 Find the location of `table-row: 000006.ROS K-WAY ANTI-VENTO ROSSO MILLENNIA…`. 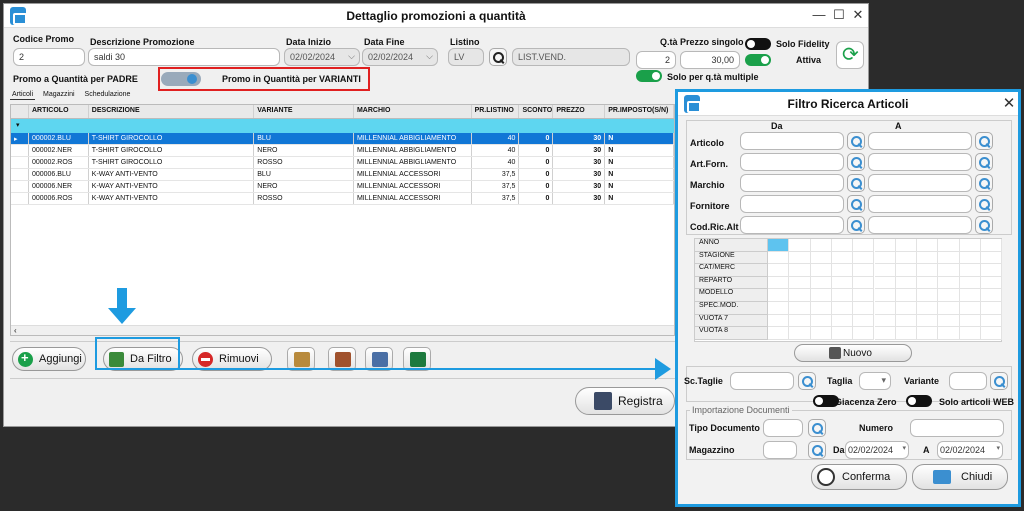

table-row: 000006.ROS K-WAY ANTI-VENTO ROSSO MILLENNIA… is located at coordinates (342, 199).